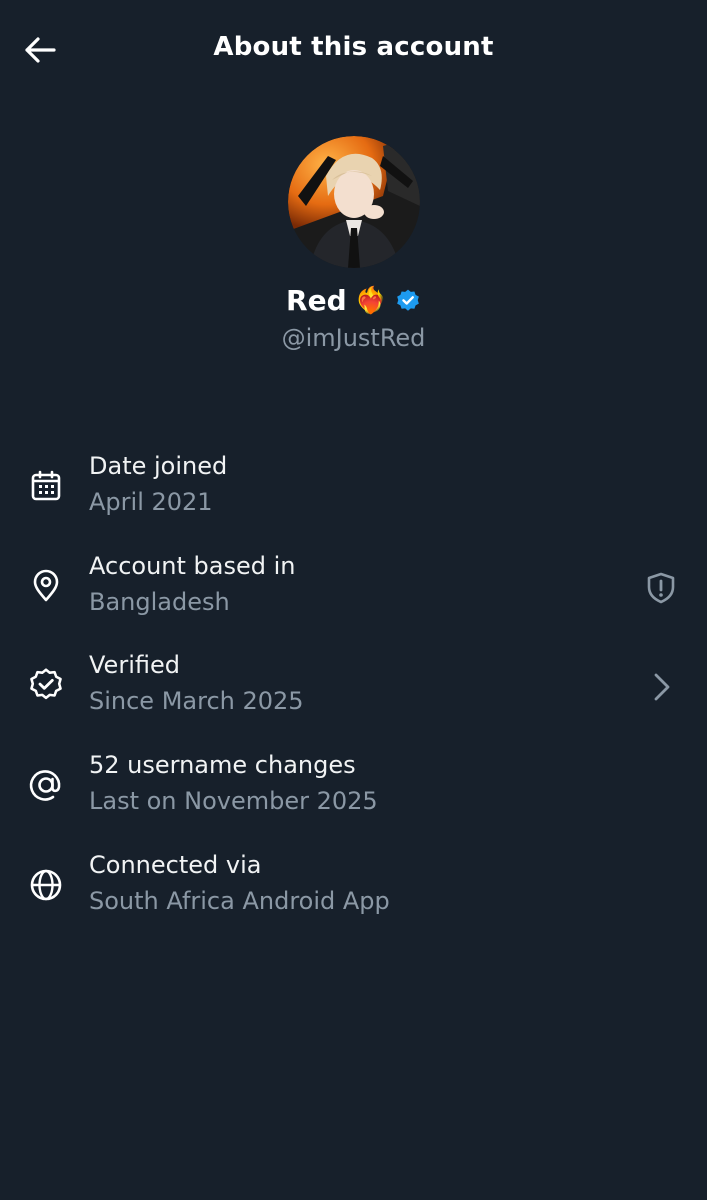 The width and height of the screenshot is (707, 1200). Describe the element at coordinates (661, 588) in the screenshot. I see `shield-alert-icon` at that location.